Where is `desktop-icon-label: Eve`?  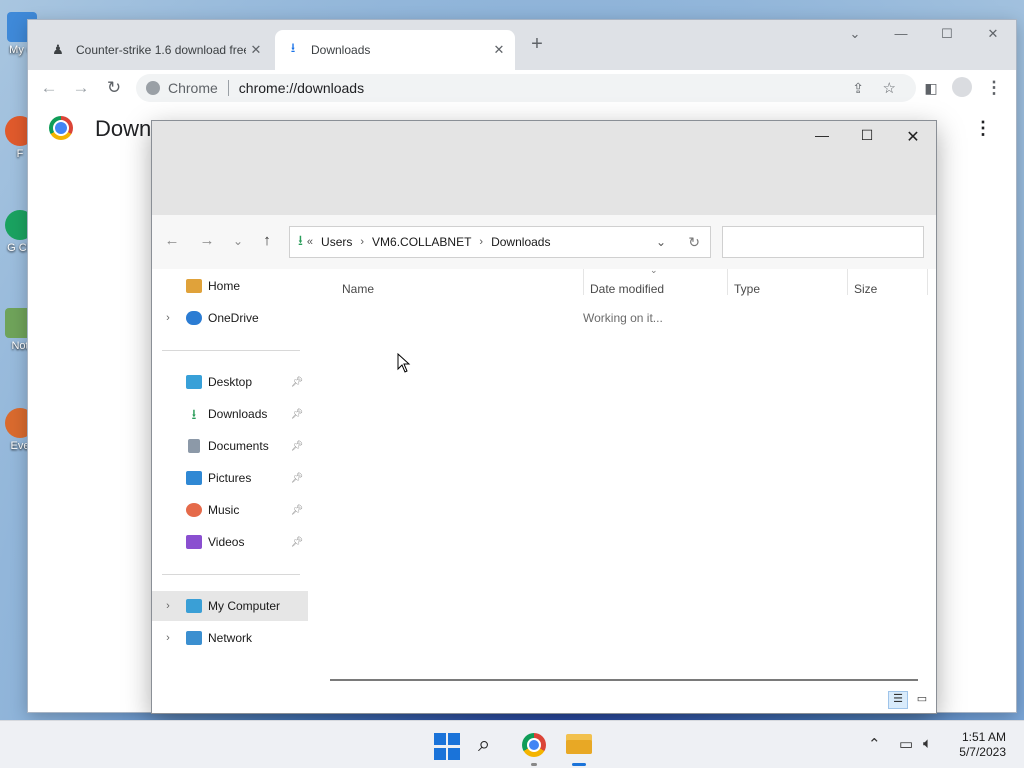
desktop-icon-label: Eve is located at coordinates (20, 446).